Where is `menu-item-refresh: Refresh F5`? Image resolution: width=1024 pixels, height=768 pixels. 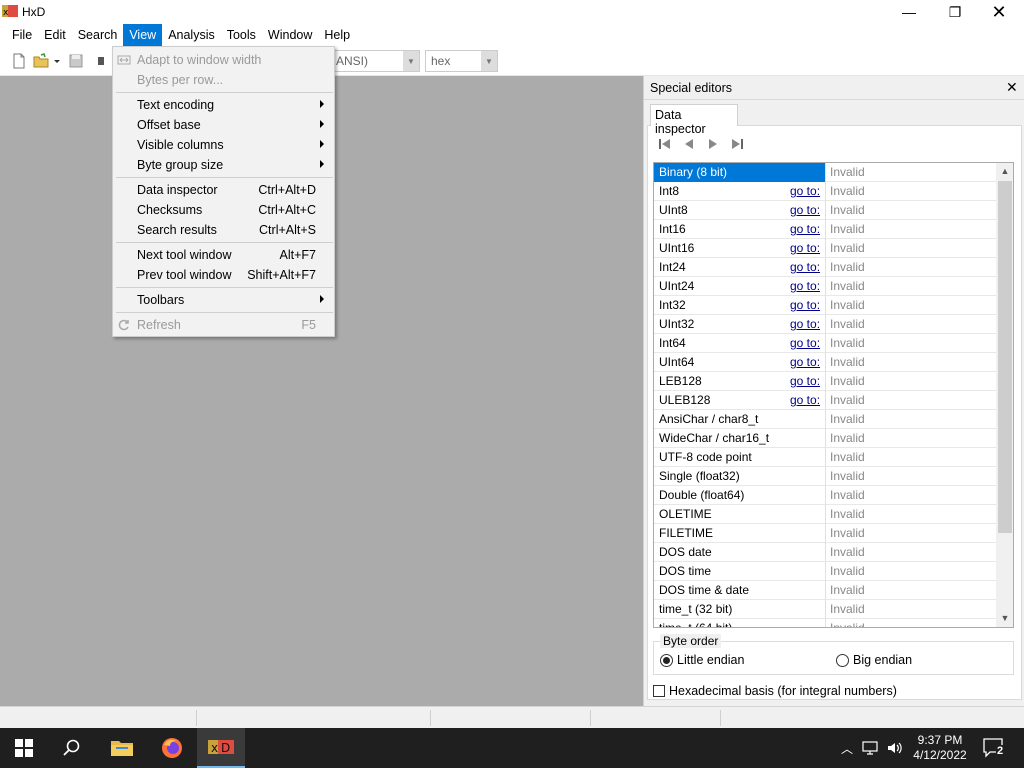 menu-item-refresh: Refresh F5 is located at coordinates (223, 325).